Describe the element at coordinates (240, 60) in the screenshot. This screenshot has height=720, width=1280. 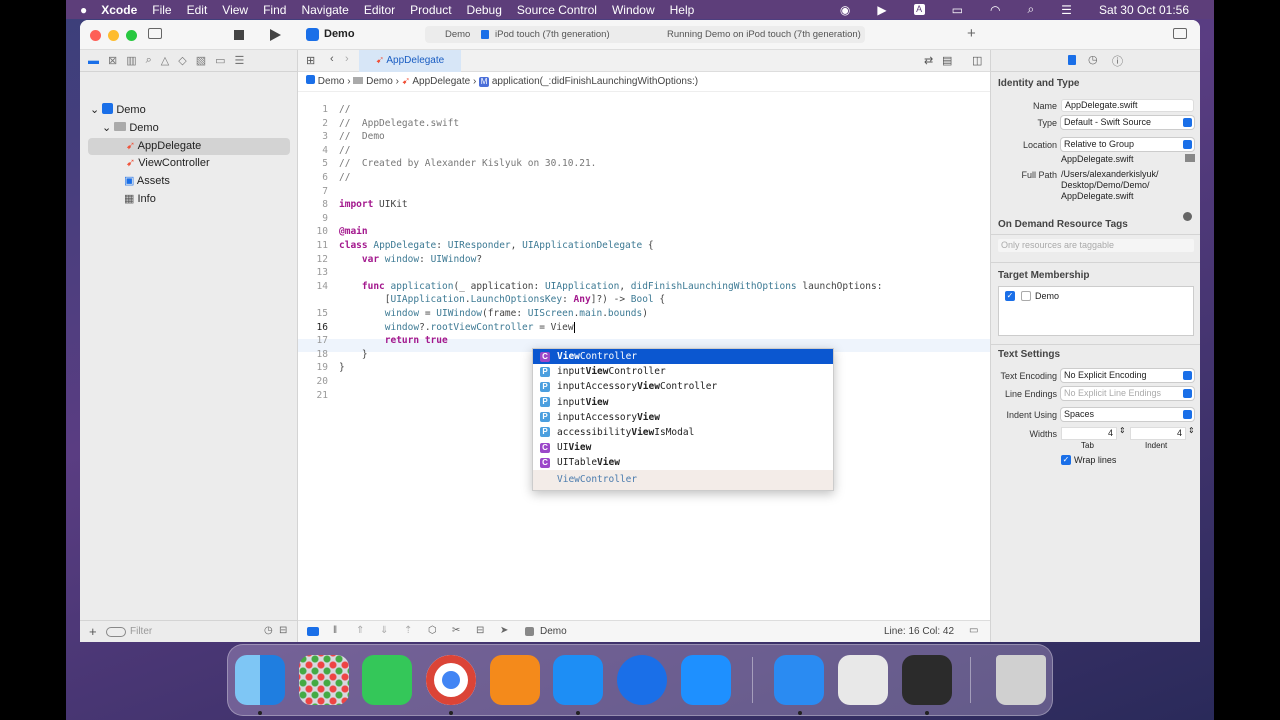
I see `report-nav-icon: ☰` at that location.